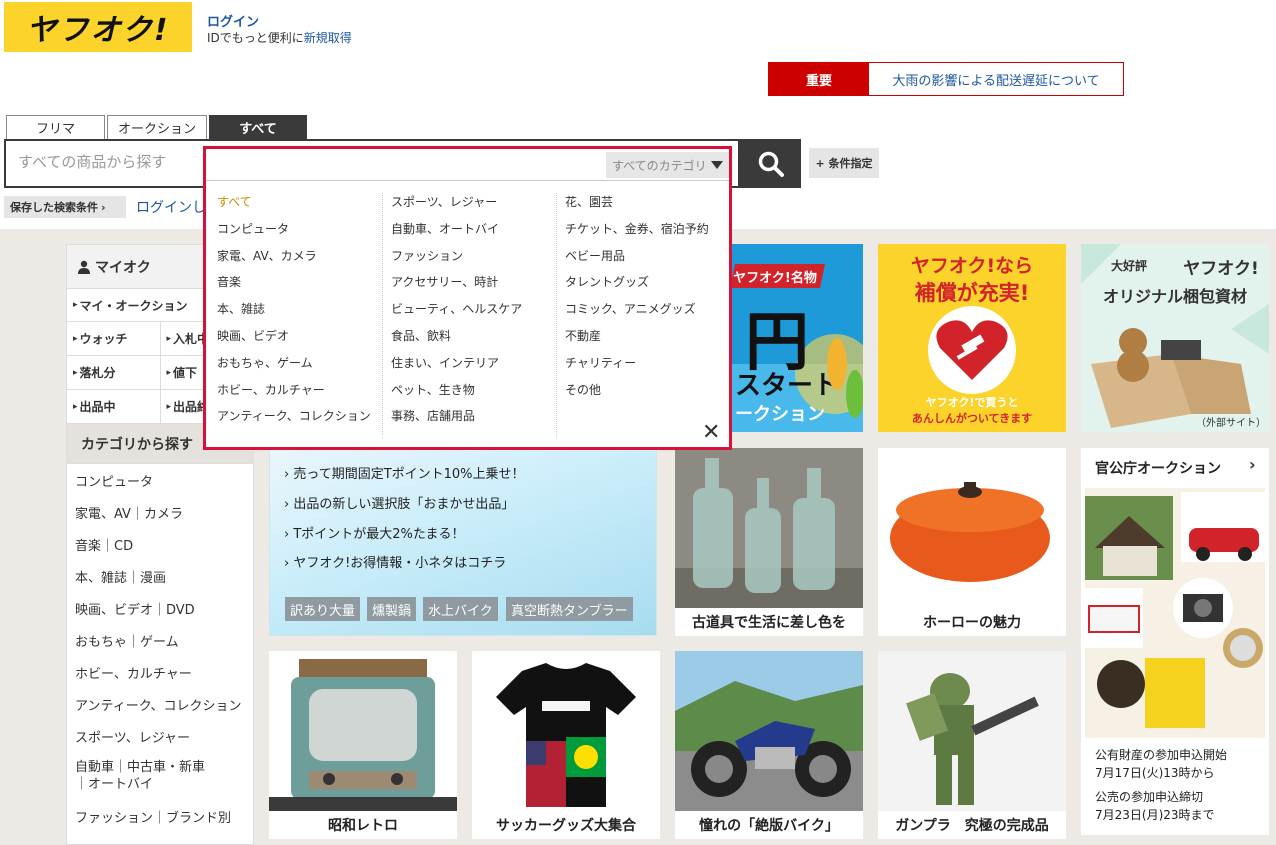 This screenshot has height=845, width=1276. What do you see at coordinates (637, 340) in the screenshot?
I see `dropdown-item: 不動産` at bounding box center [637, 340].